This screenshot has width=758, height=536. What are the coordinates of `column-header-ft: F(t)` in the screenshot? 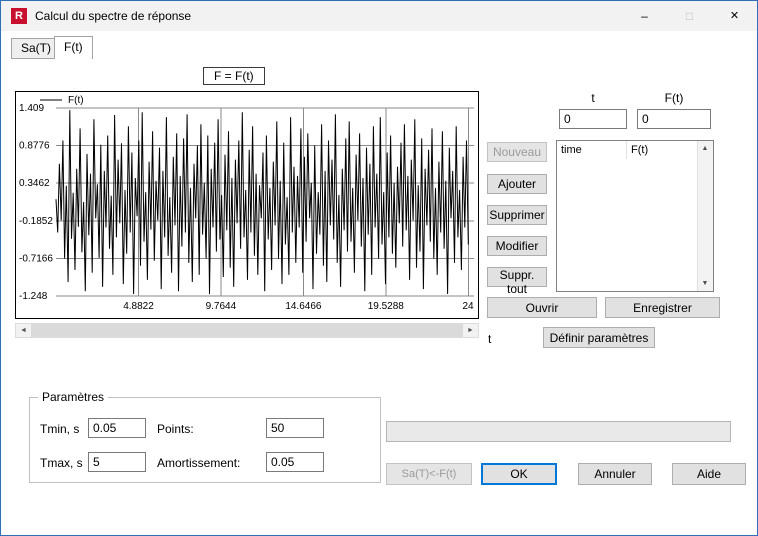 It's located at (662, 150).